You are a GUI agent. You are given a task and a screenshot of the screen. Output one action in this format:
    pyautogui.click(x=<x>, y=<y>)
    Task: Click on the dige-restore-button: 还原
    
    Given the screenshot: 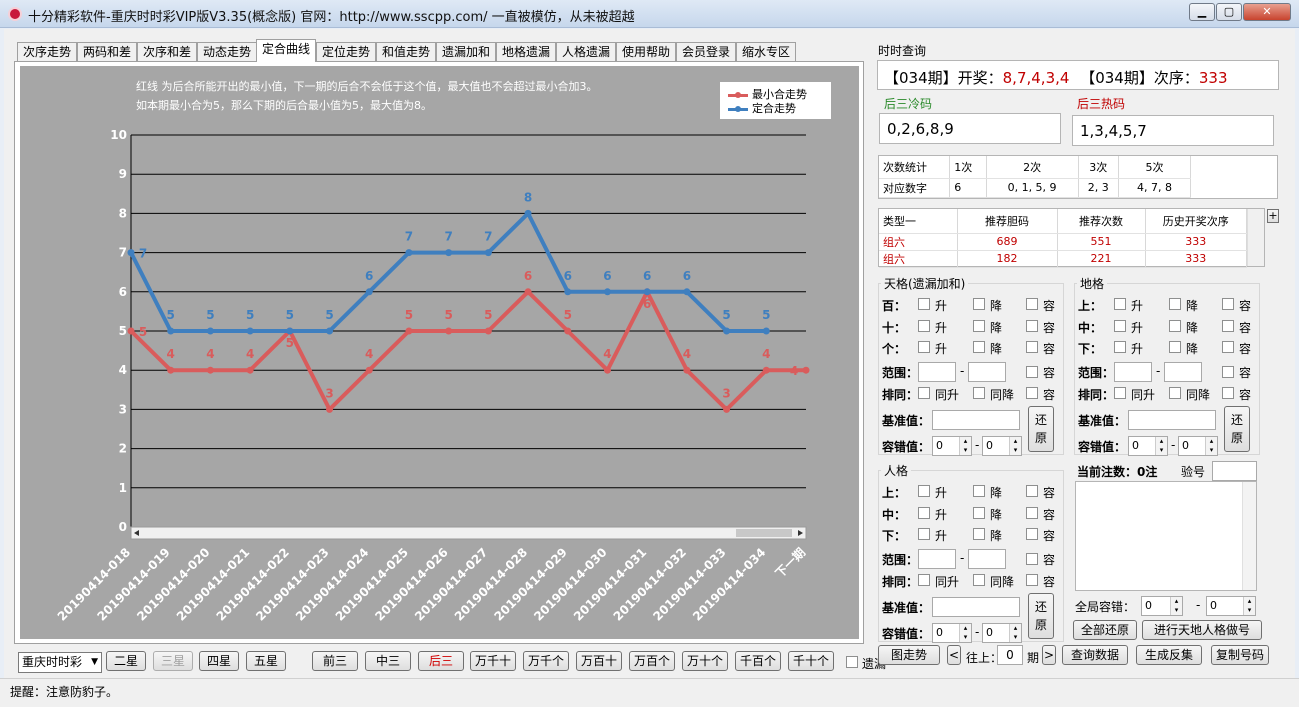 What is the action you would take?
    pyautogui.click(x=1237, y=428)
    